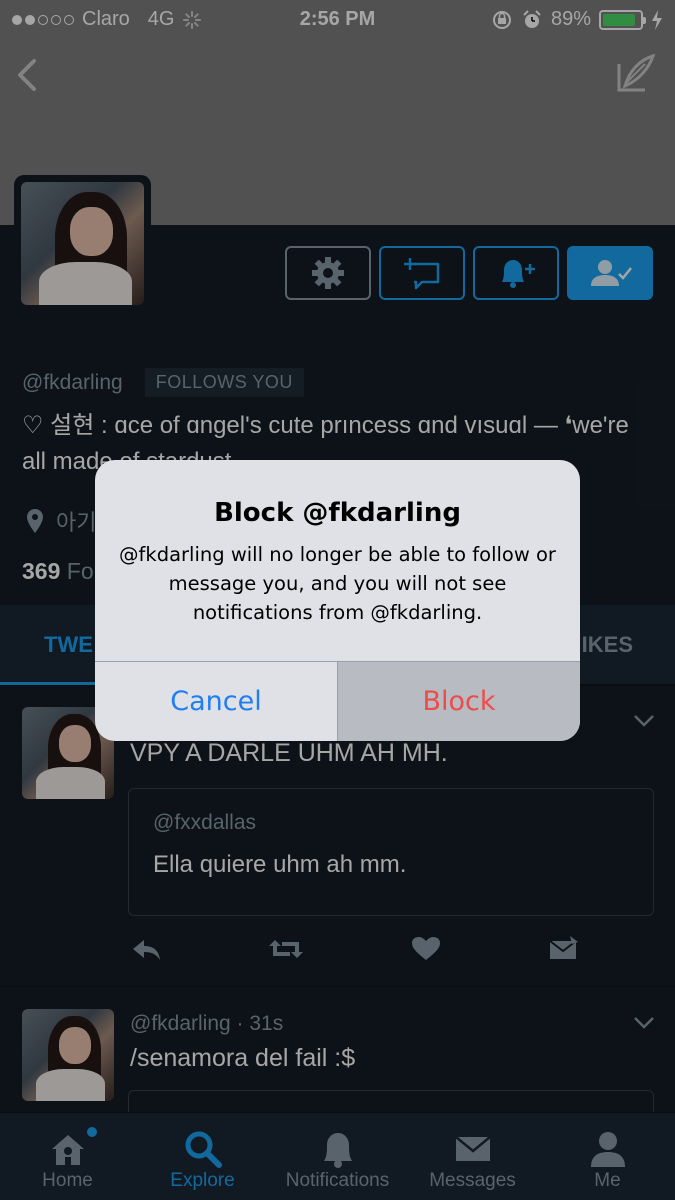  What do you see at coordinates (337, 513) in the screenshot?
I see `dialog-title: Block @fkdarling` at bounding box center [337, 513].